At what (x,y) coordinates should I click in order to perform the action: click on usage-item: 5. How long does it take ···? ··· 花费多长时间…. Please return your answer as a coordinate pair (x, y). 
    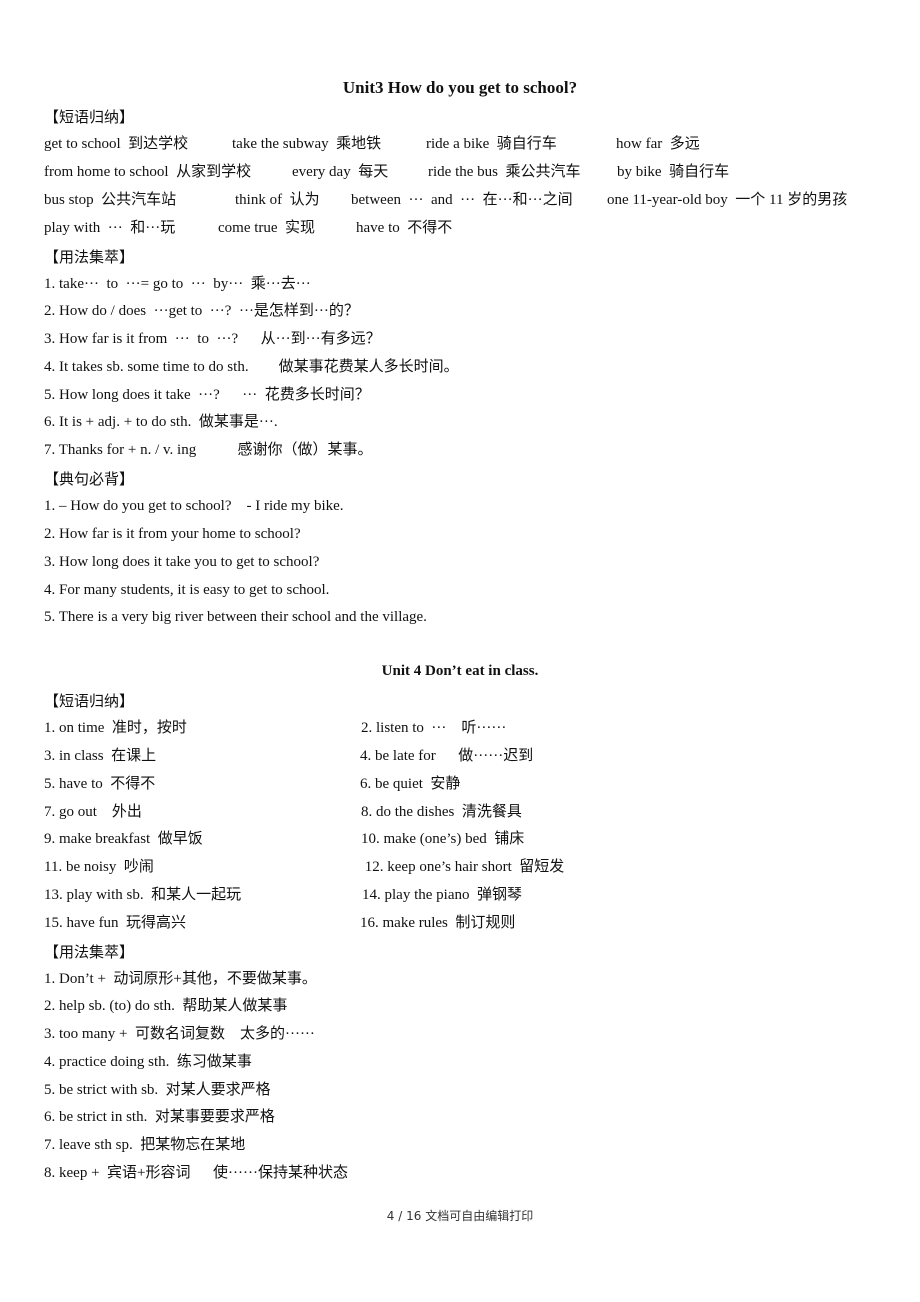
    Looking at the image, I should click on (207, 395).